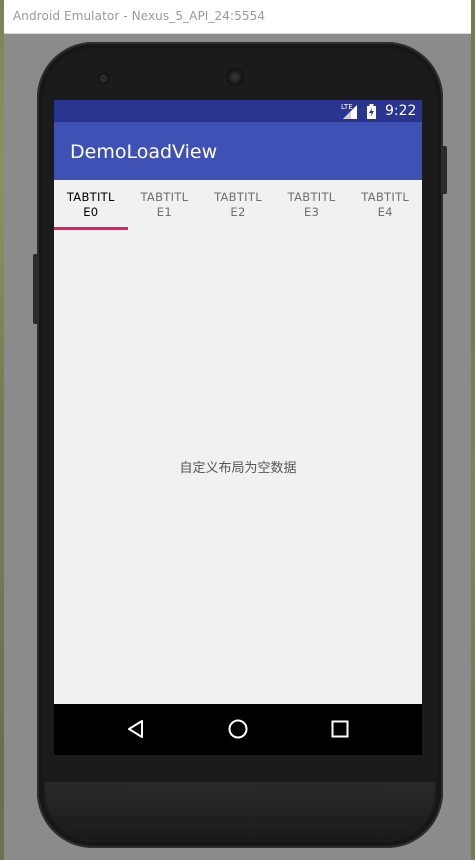 Image resolution: width=475 pixels, height=860 pixels. I want to click on tab-label: TABTITL E4, so click(385, 204).